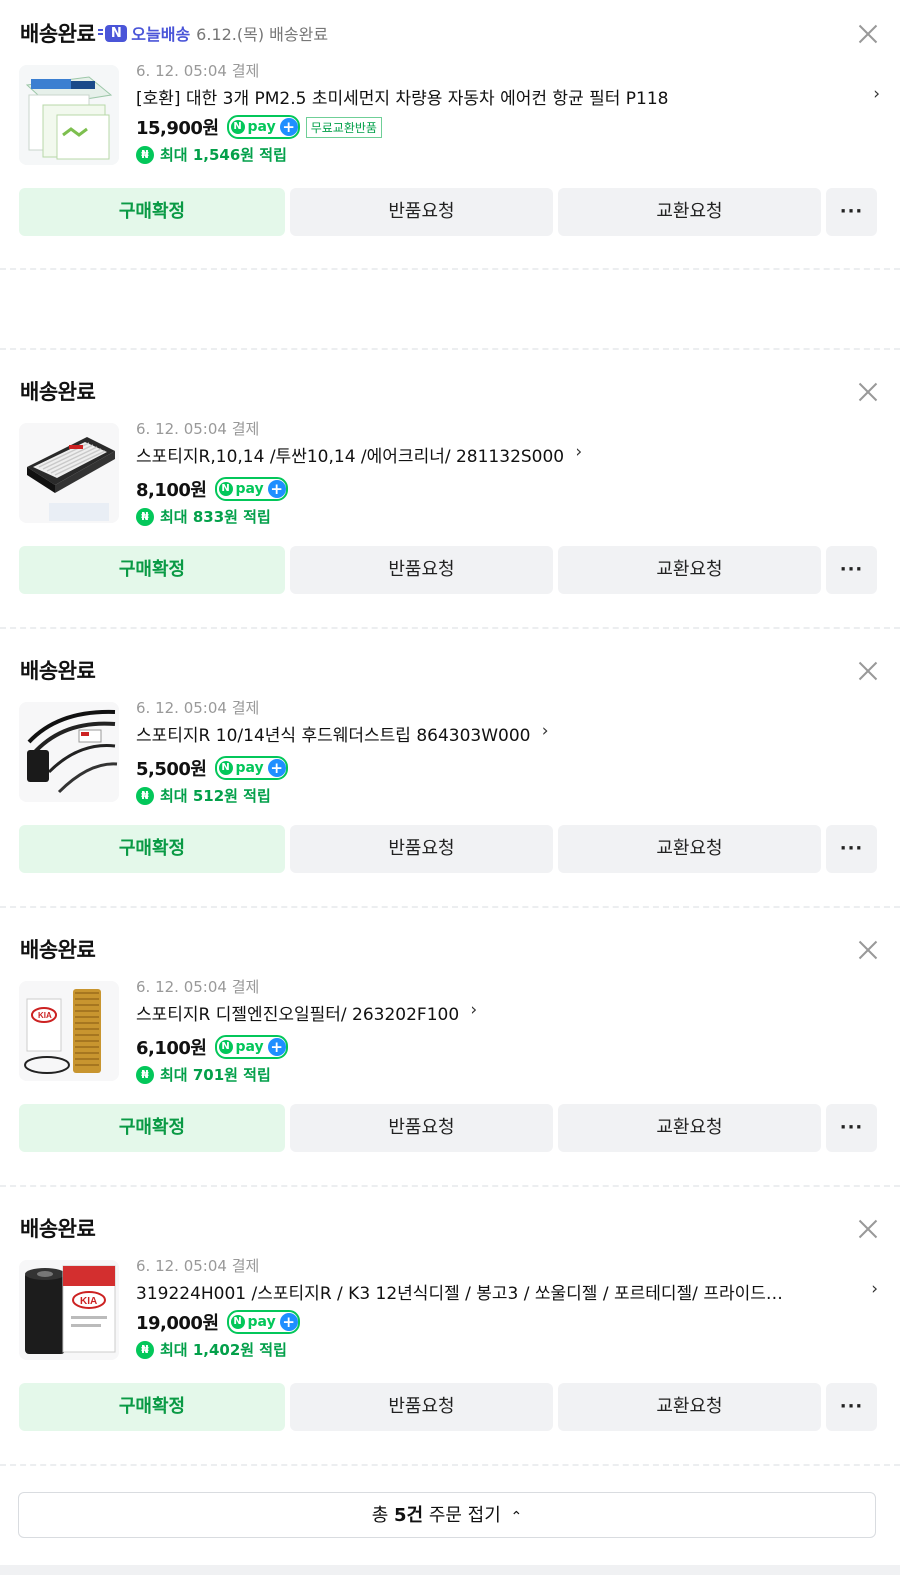  I want to click on bottom-spacer, so click(450, 1570).